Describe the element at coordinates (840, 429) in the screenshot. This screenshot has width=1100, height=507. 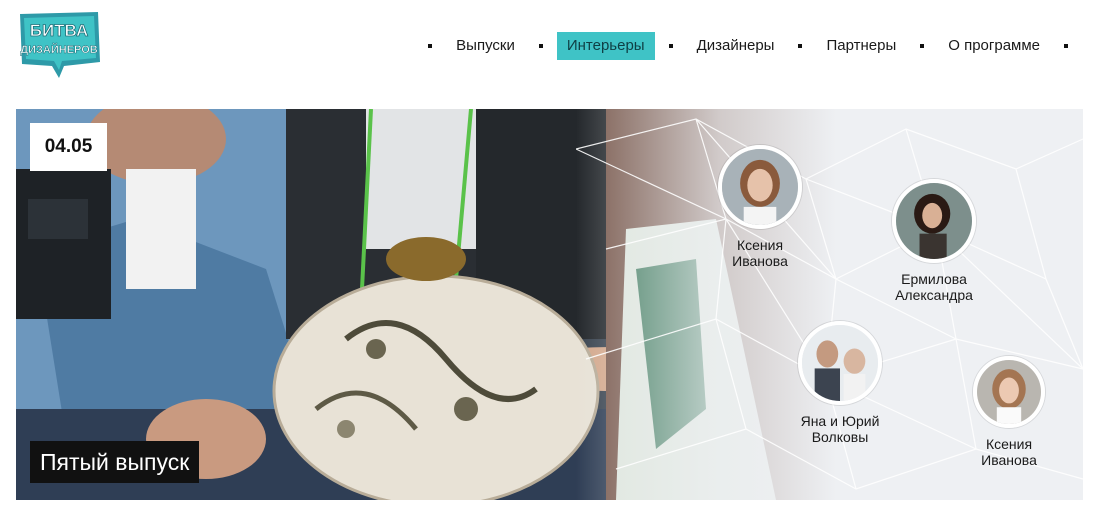
I see `designer-name: Яна и Юрий Волковы` at that location.